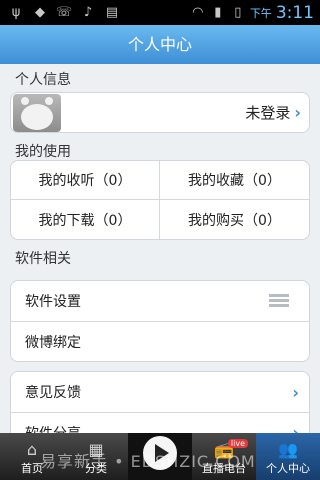 This screenshot has width=320, height=480. Describe the element at coordinates (32, 468) in the screenshot. I see `tab-home-label: 首页` at that location.